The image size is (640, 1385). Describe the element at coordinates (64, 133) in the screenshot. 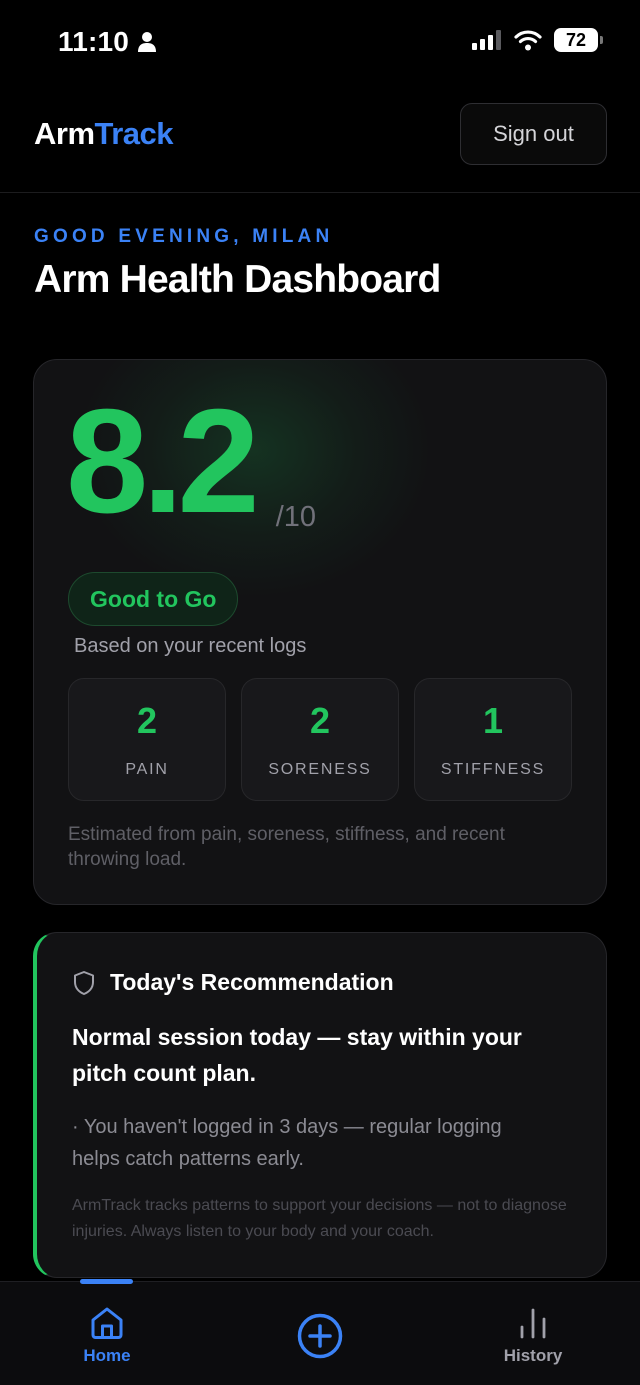

I see `logo-arm: Arm` at that location.